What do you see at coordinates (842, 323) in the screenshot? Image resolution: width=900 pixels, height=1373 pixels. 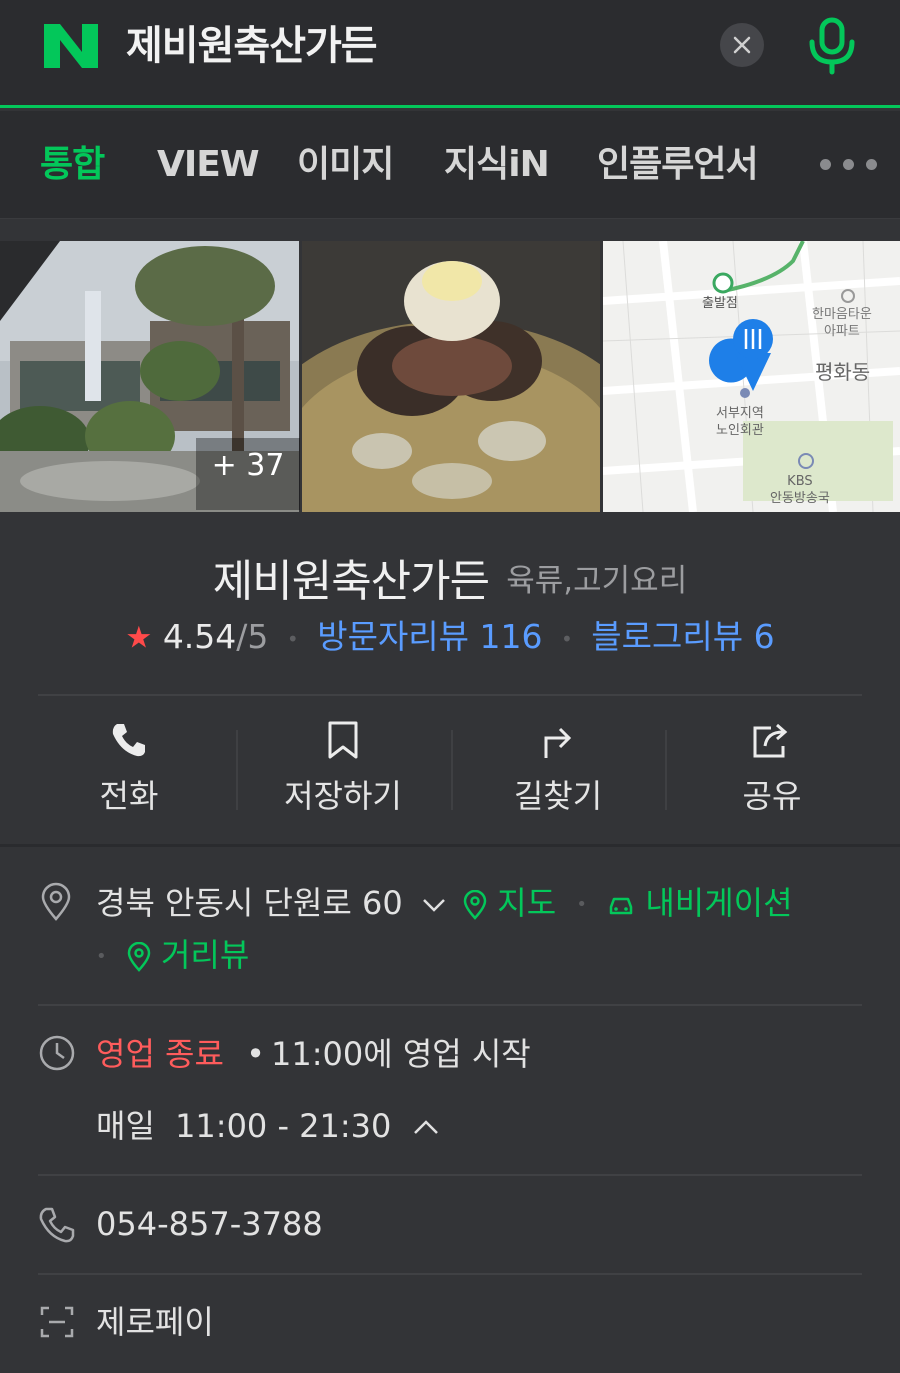 I see `map-label-apartment: 한마음타운 아파트` at bounding box center [842, 323].